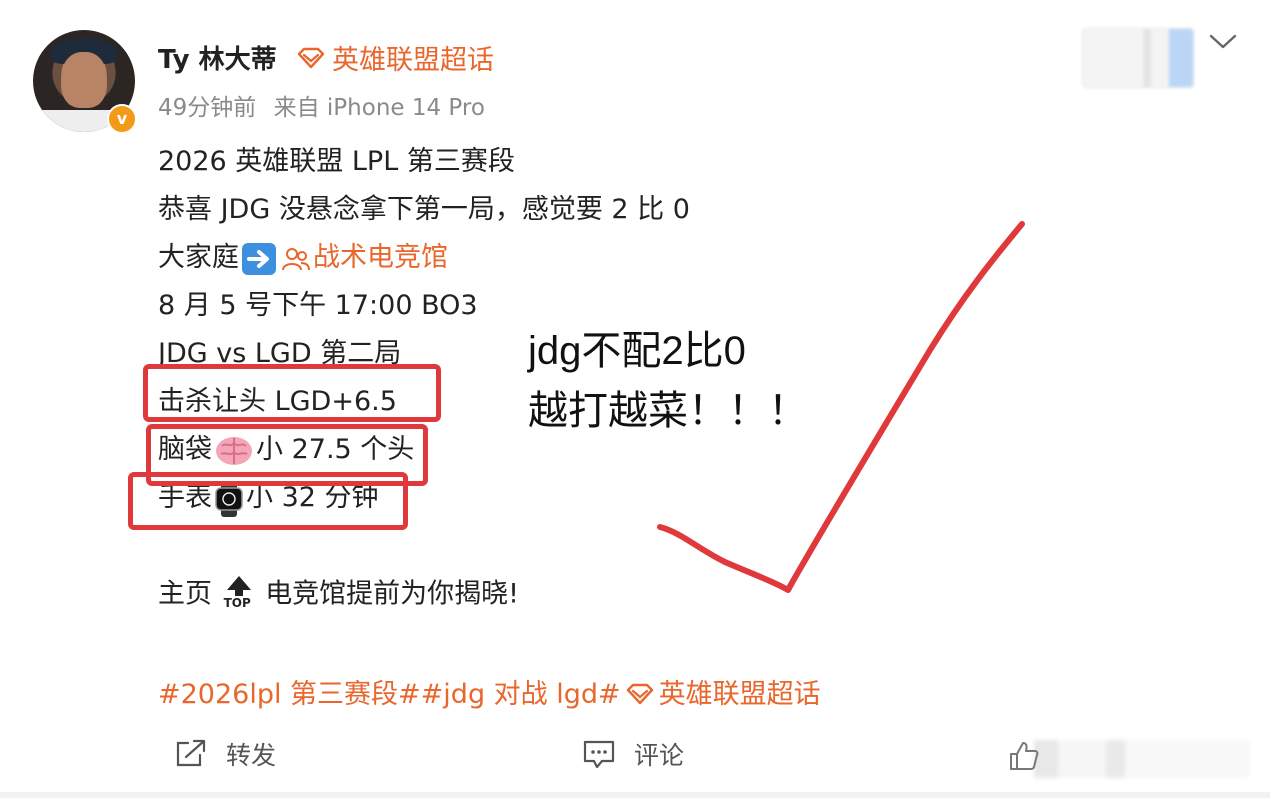 The width and height of the screenshot is (1270, 798). I want to click on top-arrow-emoji: TOP, so click(239, 595).